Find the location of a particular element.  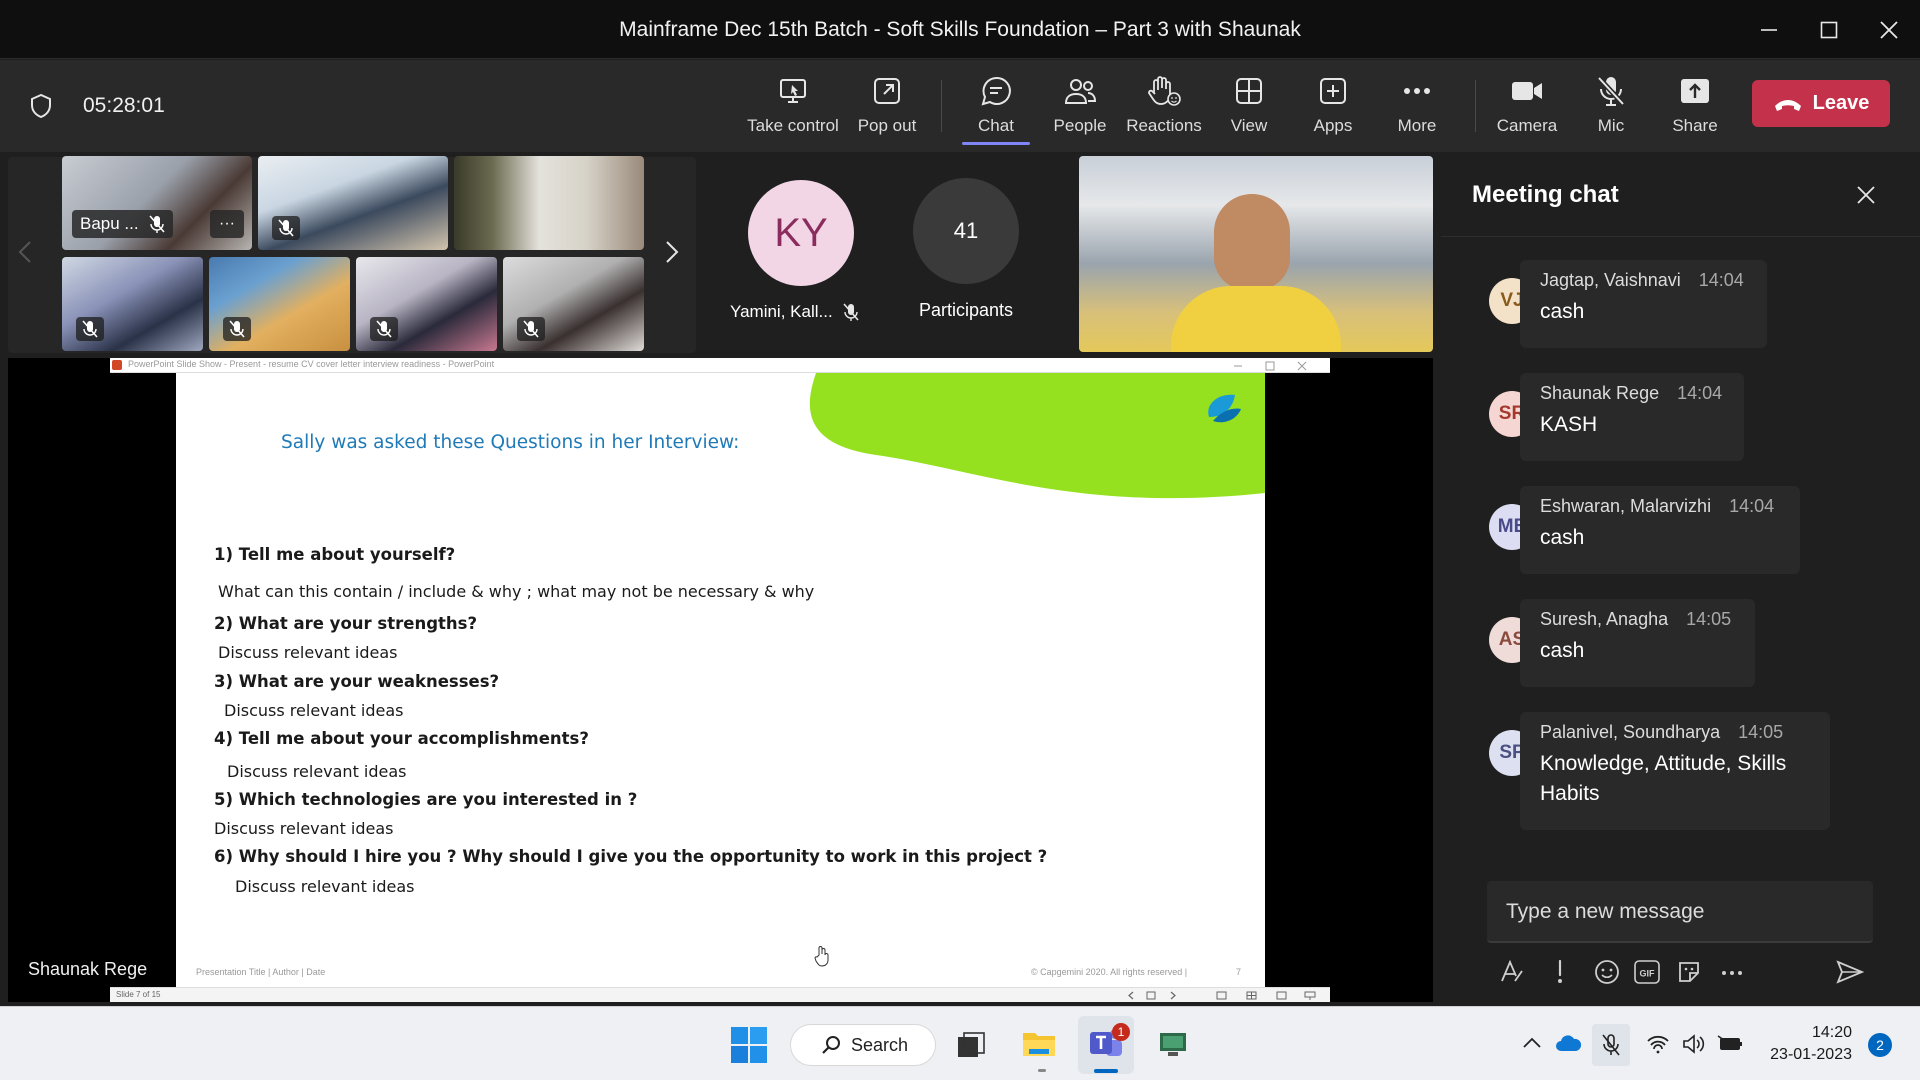

hang-up-icon is located at coordinates (1787, 105).